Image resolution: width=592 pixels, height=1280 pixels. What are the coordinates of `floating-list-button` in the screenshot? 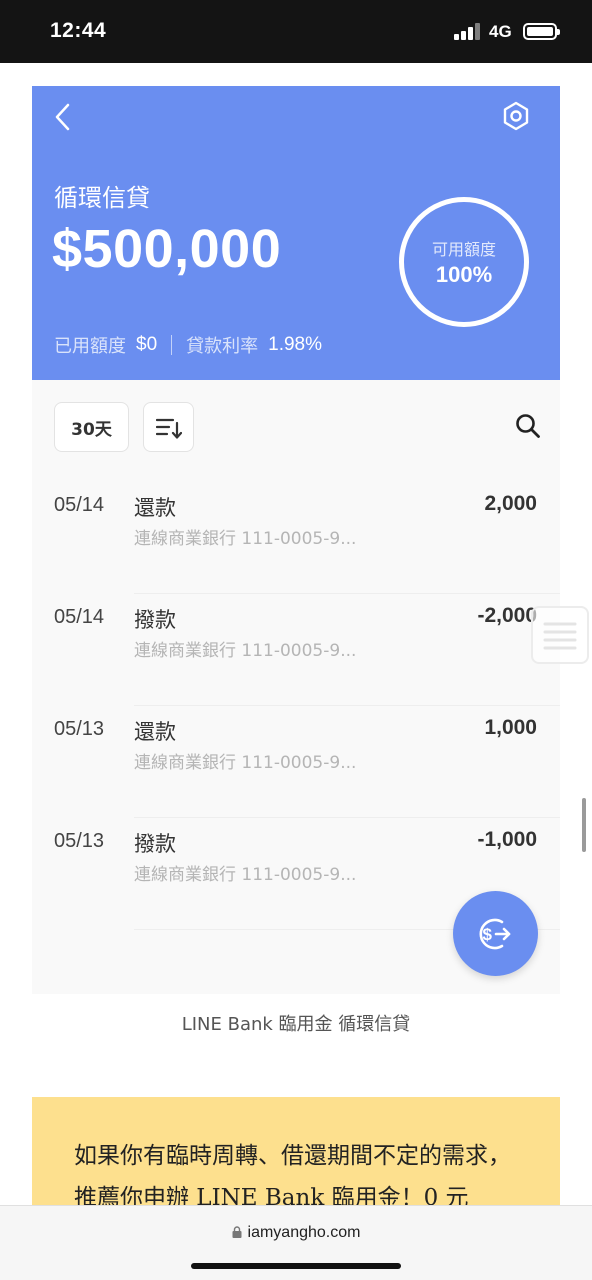 It's located at (560, 635).